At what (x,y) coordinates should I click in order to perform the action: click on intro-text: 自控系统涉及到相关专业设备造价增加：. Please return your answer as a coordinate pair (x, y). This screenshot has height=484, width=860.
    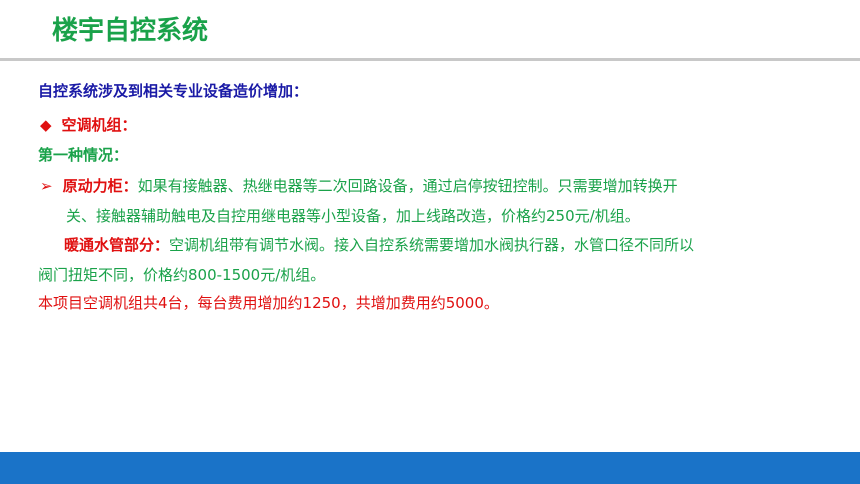
    Looking at the image, I should click on (173, 91).